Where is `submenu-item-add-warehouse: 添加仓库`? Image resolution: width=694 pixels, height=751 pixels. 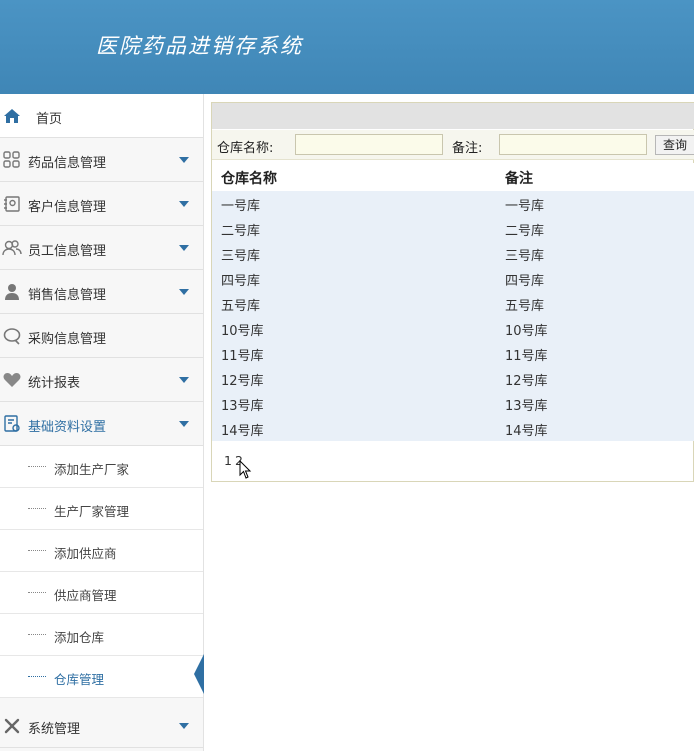 submenu-item-add-warehouse: 添加仓库 is located at coordinates (101, 635).